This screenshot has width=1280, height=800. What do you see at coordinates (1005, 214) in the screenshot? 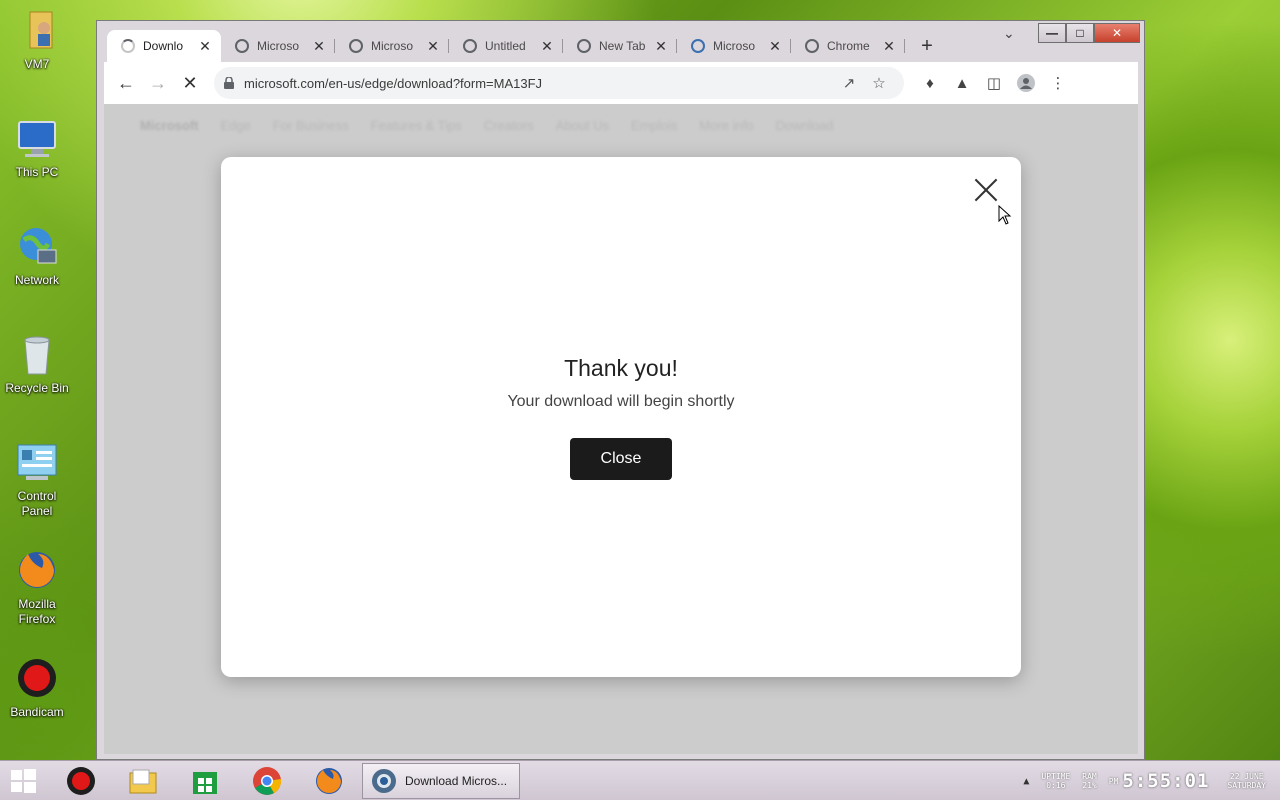
I see `mouse-cursor-icon` at bounding box center [1005, 214].